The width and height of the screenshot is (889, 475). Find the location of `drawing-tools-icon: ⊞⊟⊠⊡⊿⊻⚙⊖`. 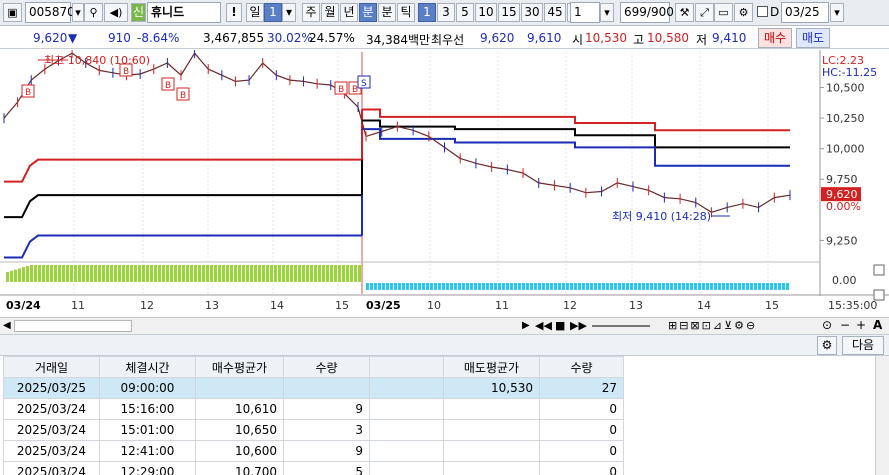

drawing-tools-icon: ⊞⊟⊠⊡⊿⊻⚙⊖ is located at coordinates (712, 325).